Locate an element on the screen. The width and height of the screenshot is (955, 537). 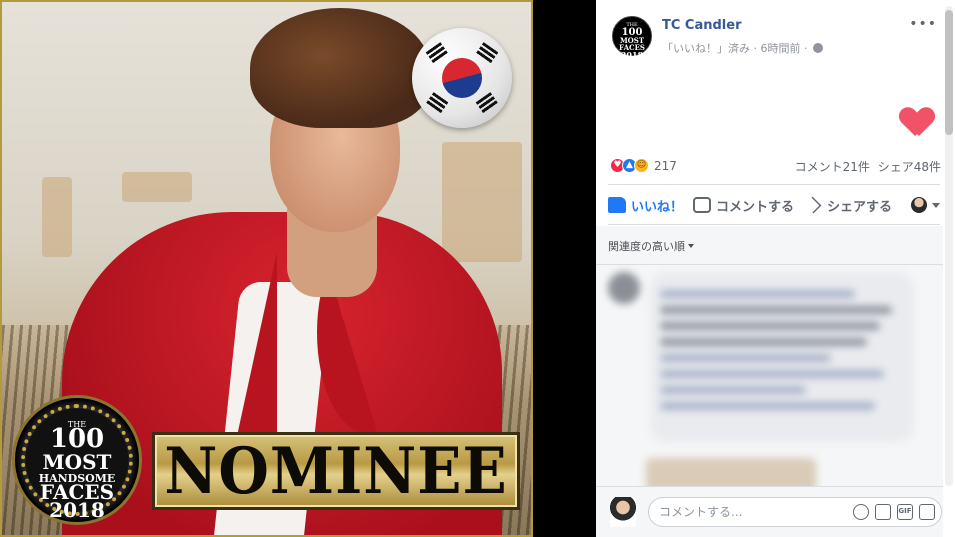
post-meta: 「いいね！」済み · 6時間前 · is located at coordinates (742, 48).